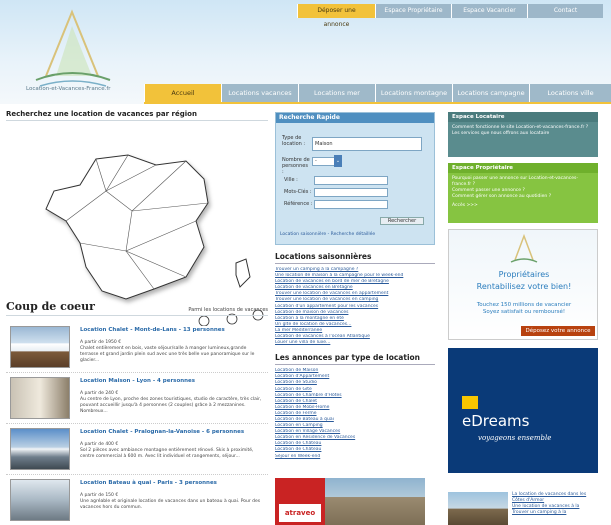  What do you see at coordinates (101, 342) in the screenshot?
I see `listing-price: A partir de 1950 €` at bounding box center [101, 342].